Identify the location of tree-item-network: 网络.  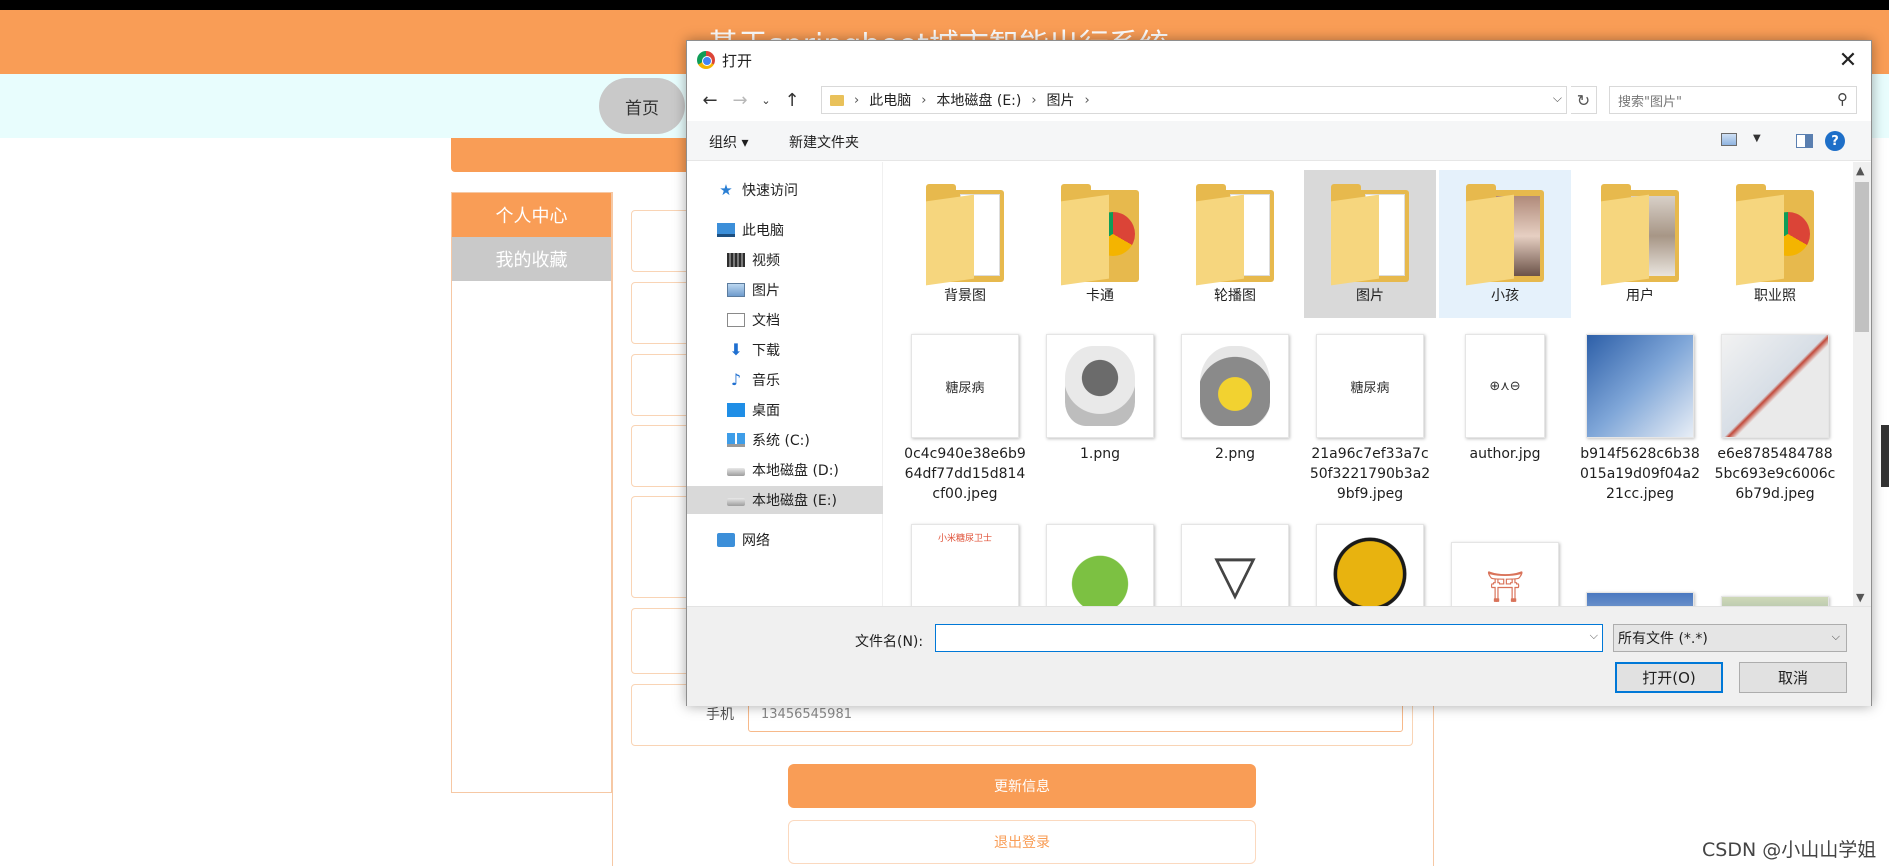
(743, 540).